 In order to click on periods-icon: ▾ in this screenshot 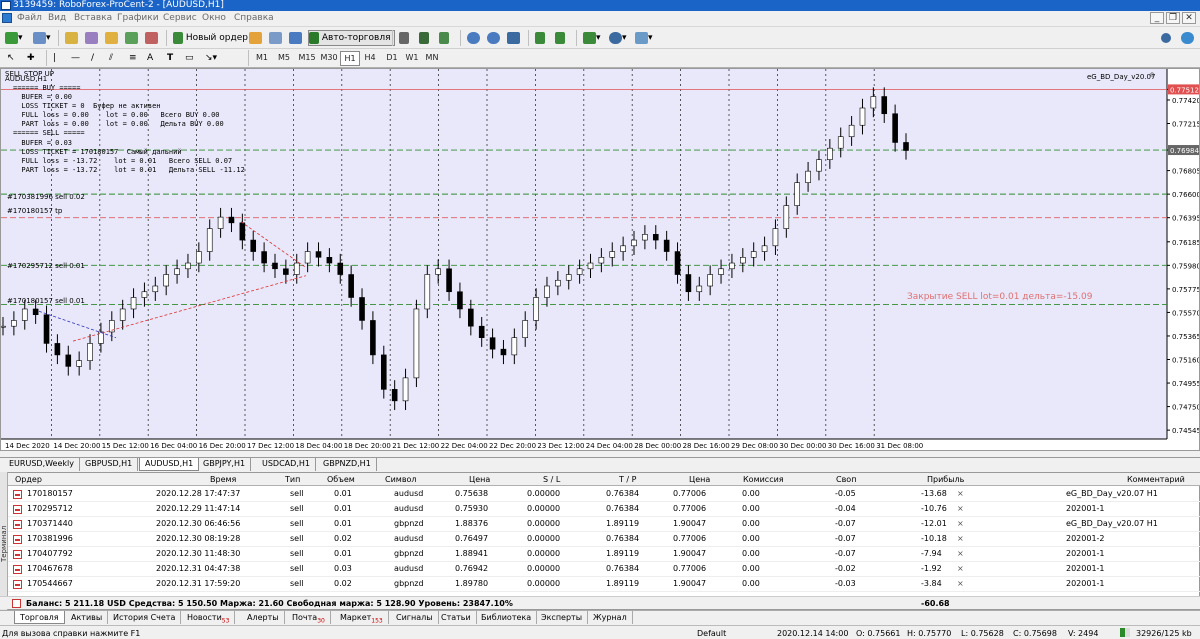, I will do `click(618, 38)`.